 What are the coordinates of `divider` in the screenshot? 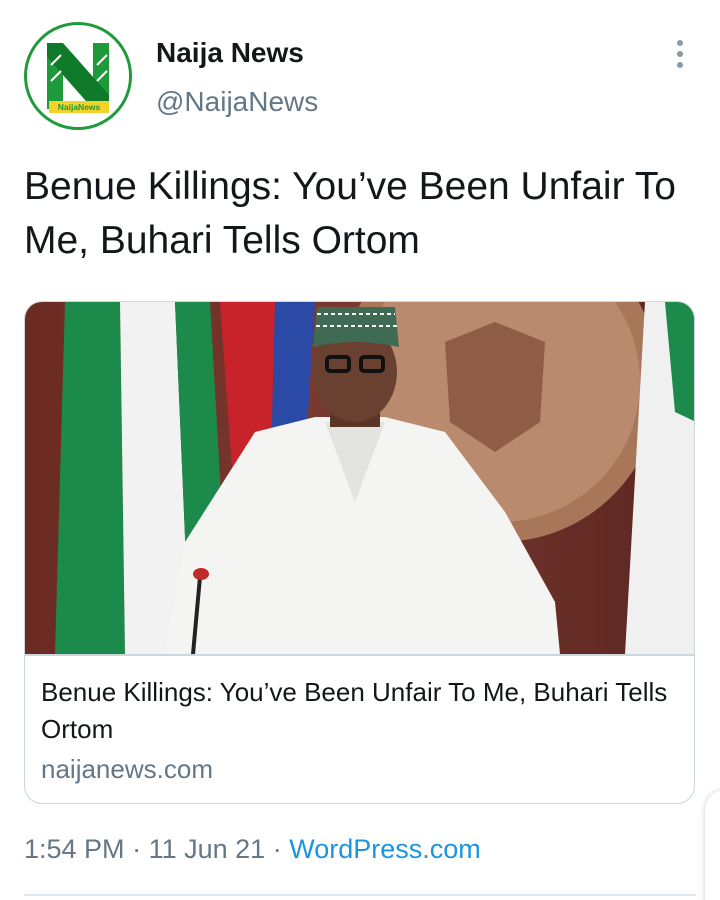 It's located at (360, 895).